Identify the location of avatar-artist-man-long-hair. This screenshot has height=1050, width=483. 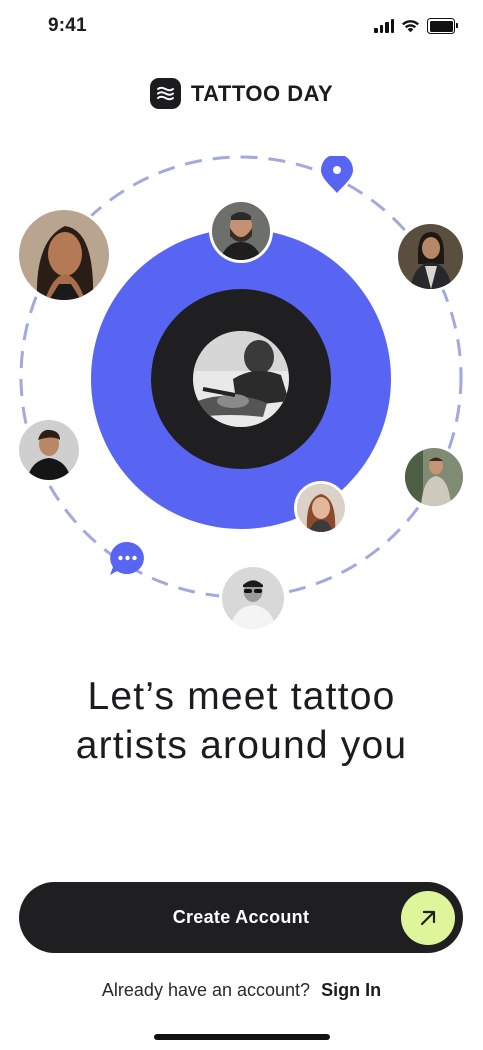
(430, 256).